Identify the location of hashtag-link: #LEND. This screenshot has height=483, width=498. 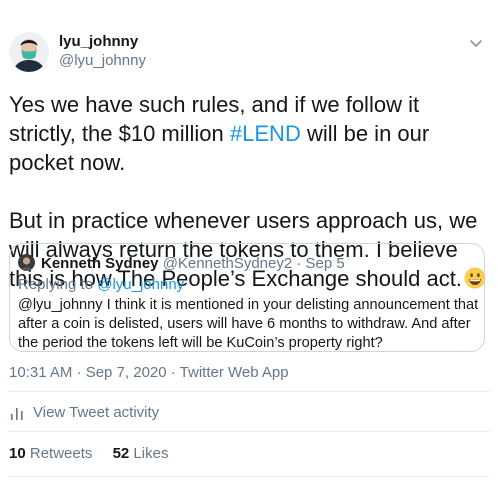
(265, 133).